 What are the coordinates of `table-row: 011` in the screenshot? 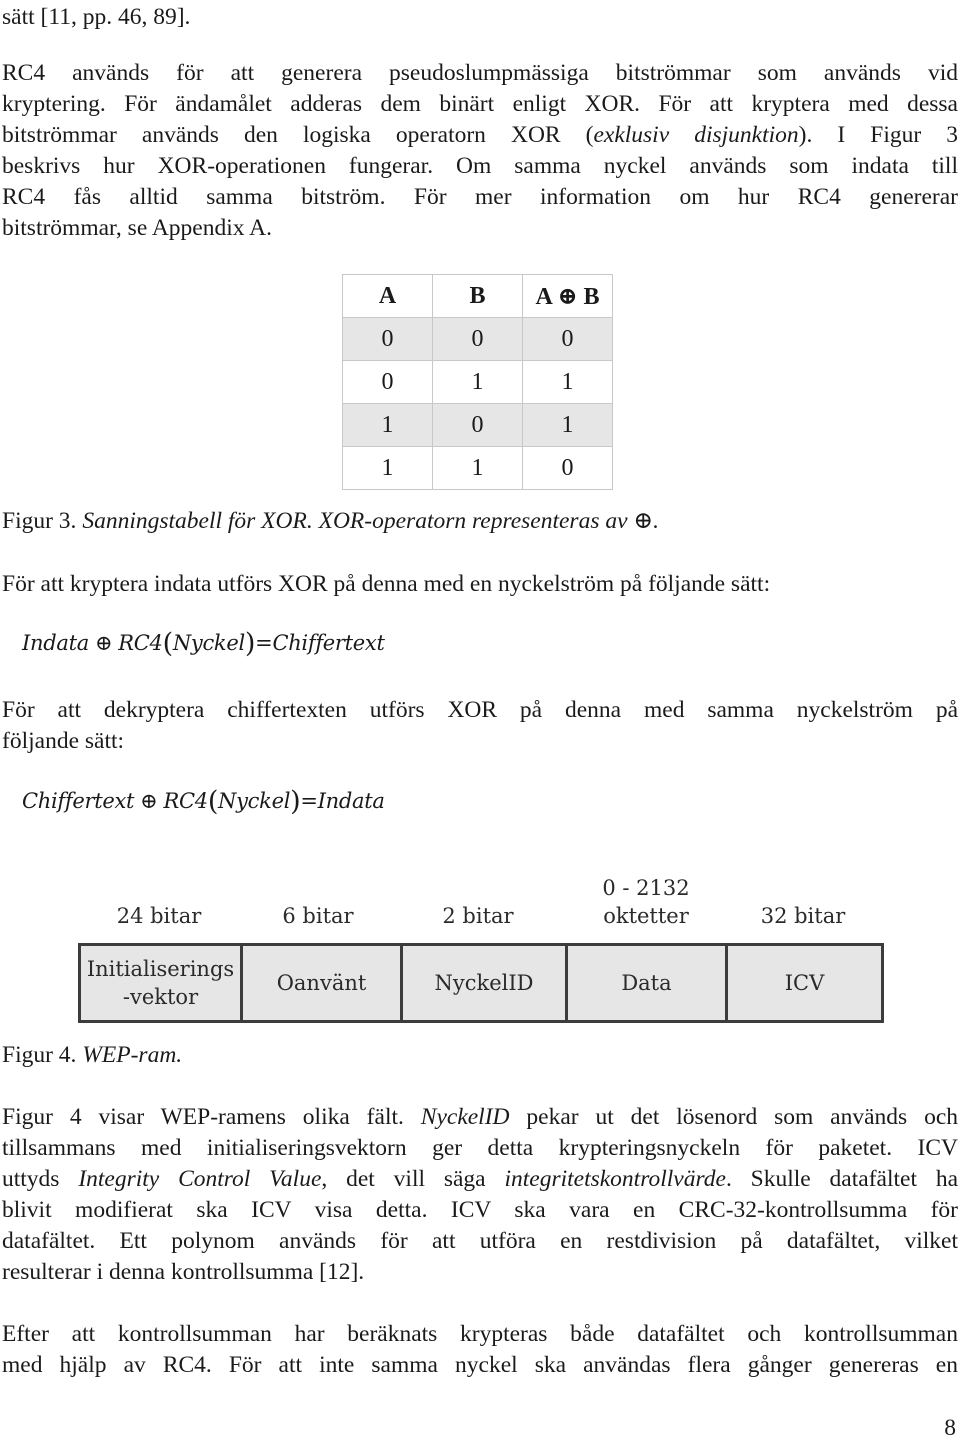 It's located at (477, 382).